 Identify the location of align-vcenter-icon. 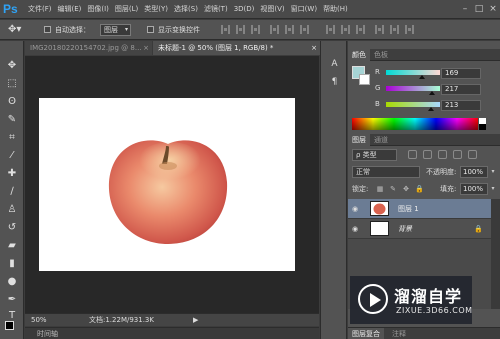
(240, 29).